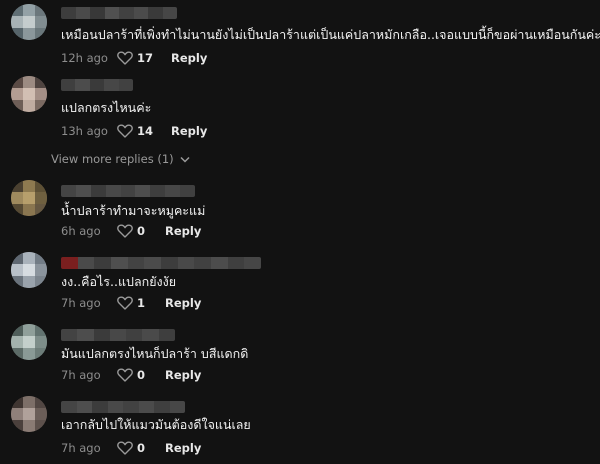  Describe the element at coordinates (119, 281) in the screenshot. I see `comment-text: งง..คือไร..แปลกยังงัย` at that location.